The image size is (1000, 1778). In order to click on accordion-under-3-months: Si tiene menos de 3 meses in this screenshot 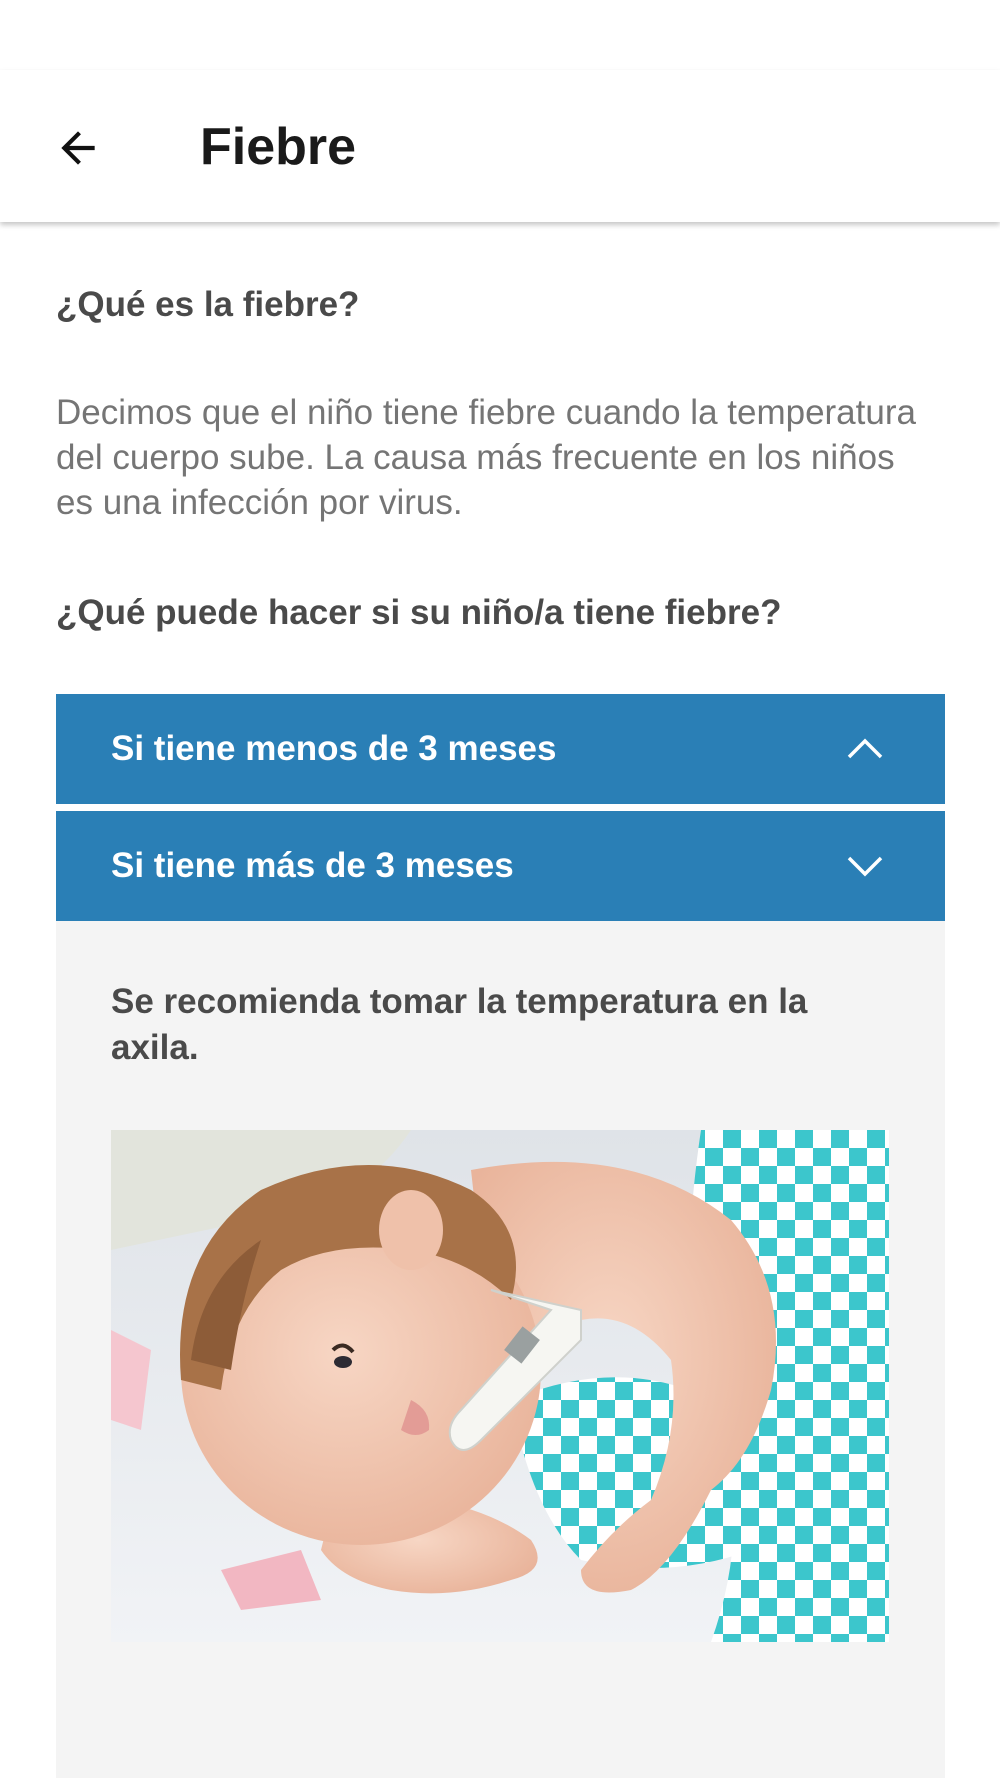, I will do `click(500, 749)`.